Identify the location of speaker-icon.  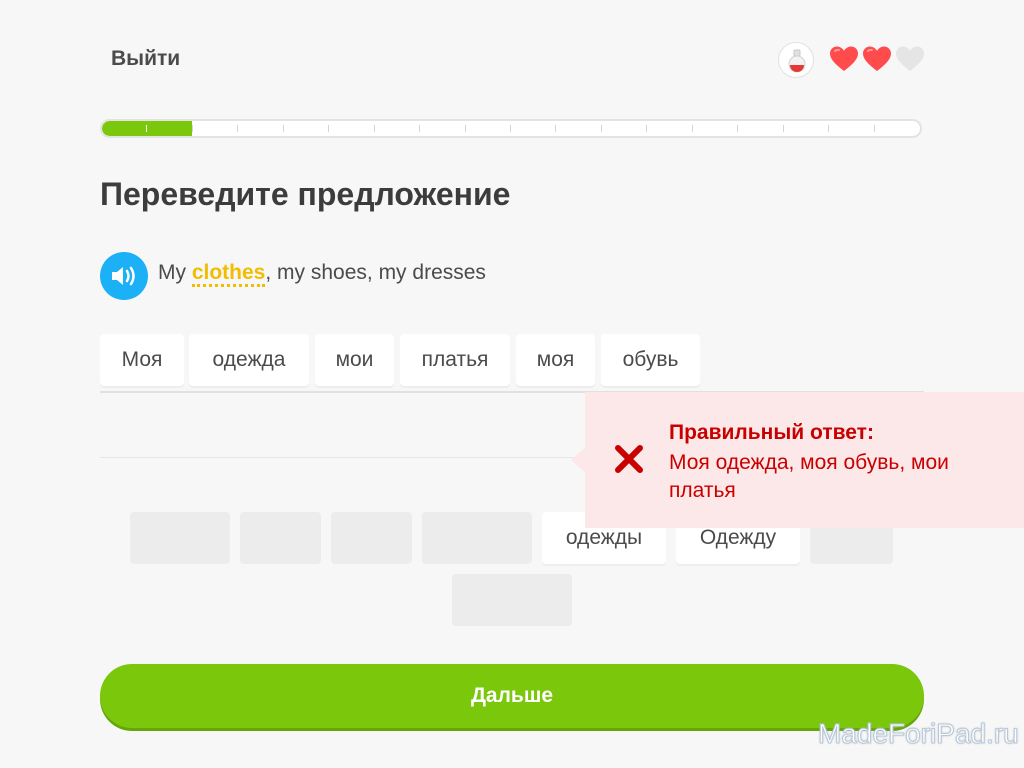
(123, 276).